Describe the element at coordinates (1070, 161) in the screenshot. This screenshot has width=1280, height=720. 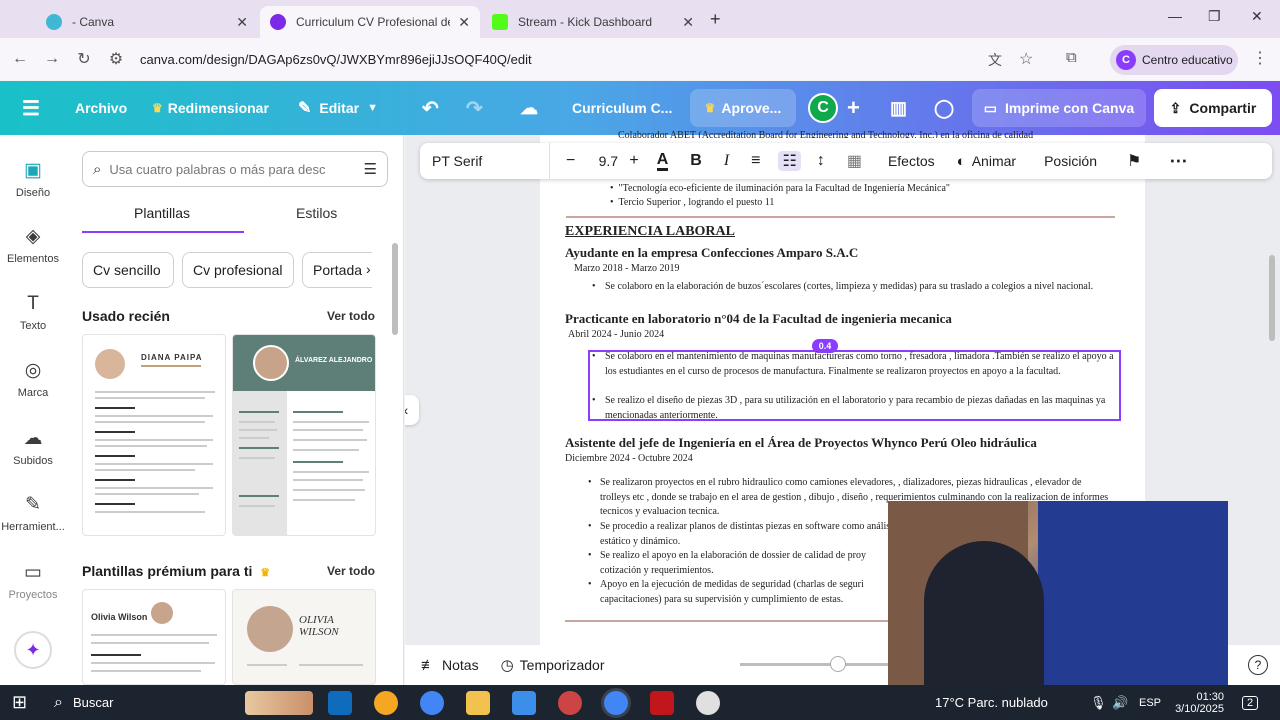
I see `position-button: Posición` at that location.